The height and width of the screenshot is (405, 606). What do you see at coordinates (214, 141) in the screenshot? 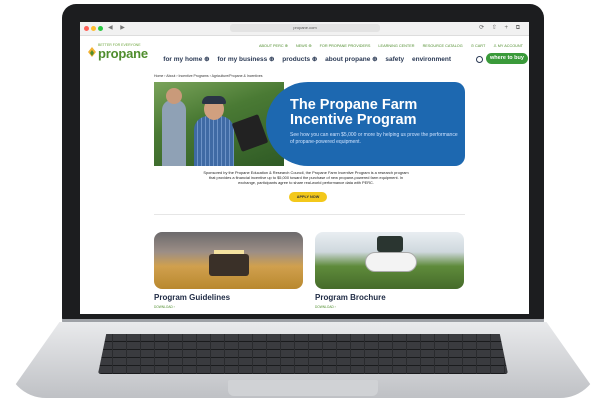
I see `farmer-right` at bounding box center [214, 141].